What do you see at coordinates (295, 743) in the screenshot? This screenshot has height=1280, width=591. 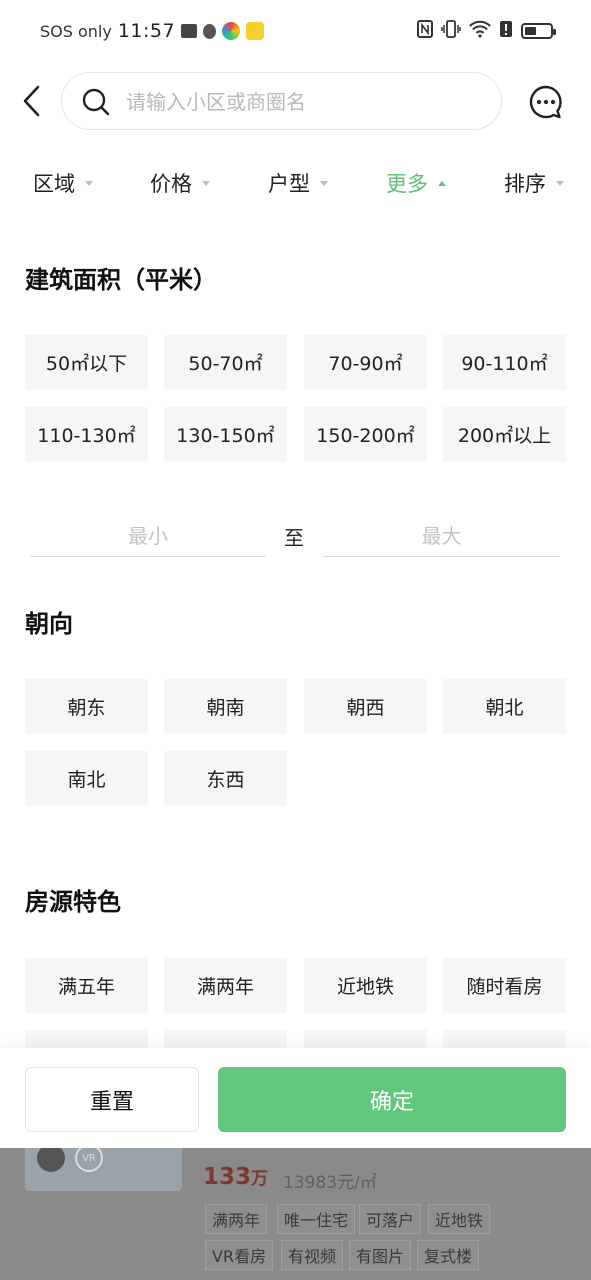 I see `orientation-options: 朝东 朝南 朝西 朝北 南北 东西` at bounding box center [295, 743].